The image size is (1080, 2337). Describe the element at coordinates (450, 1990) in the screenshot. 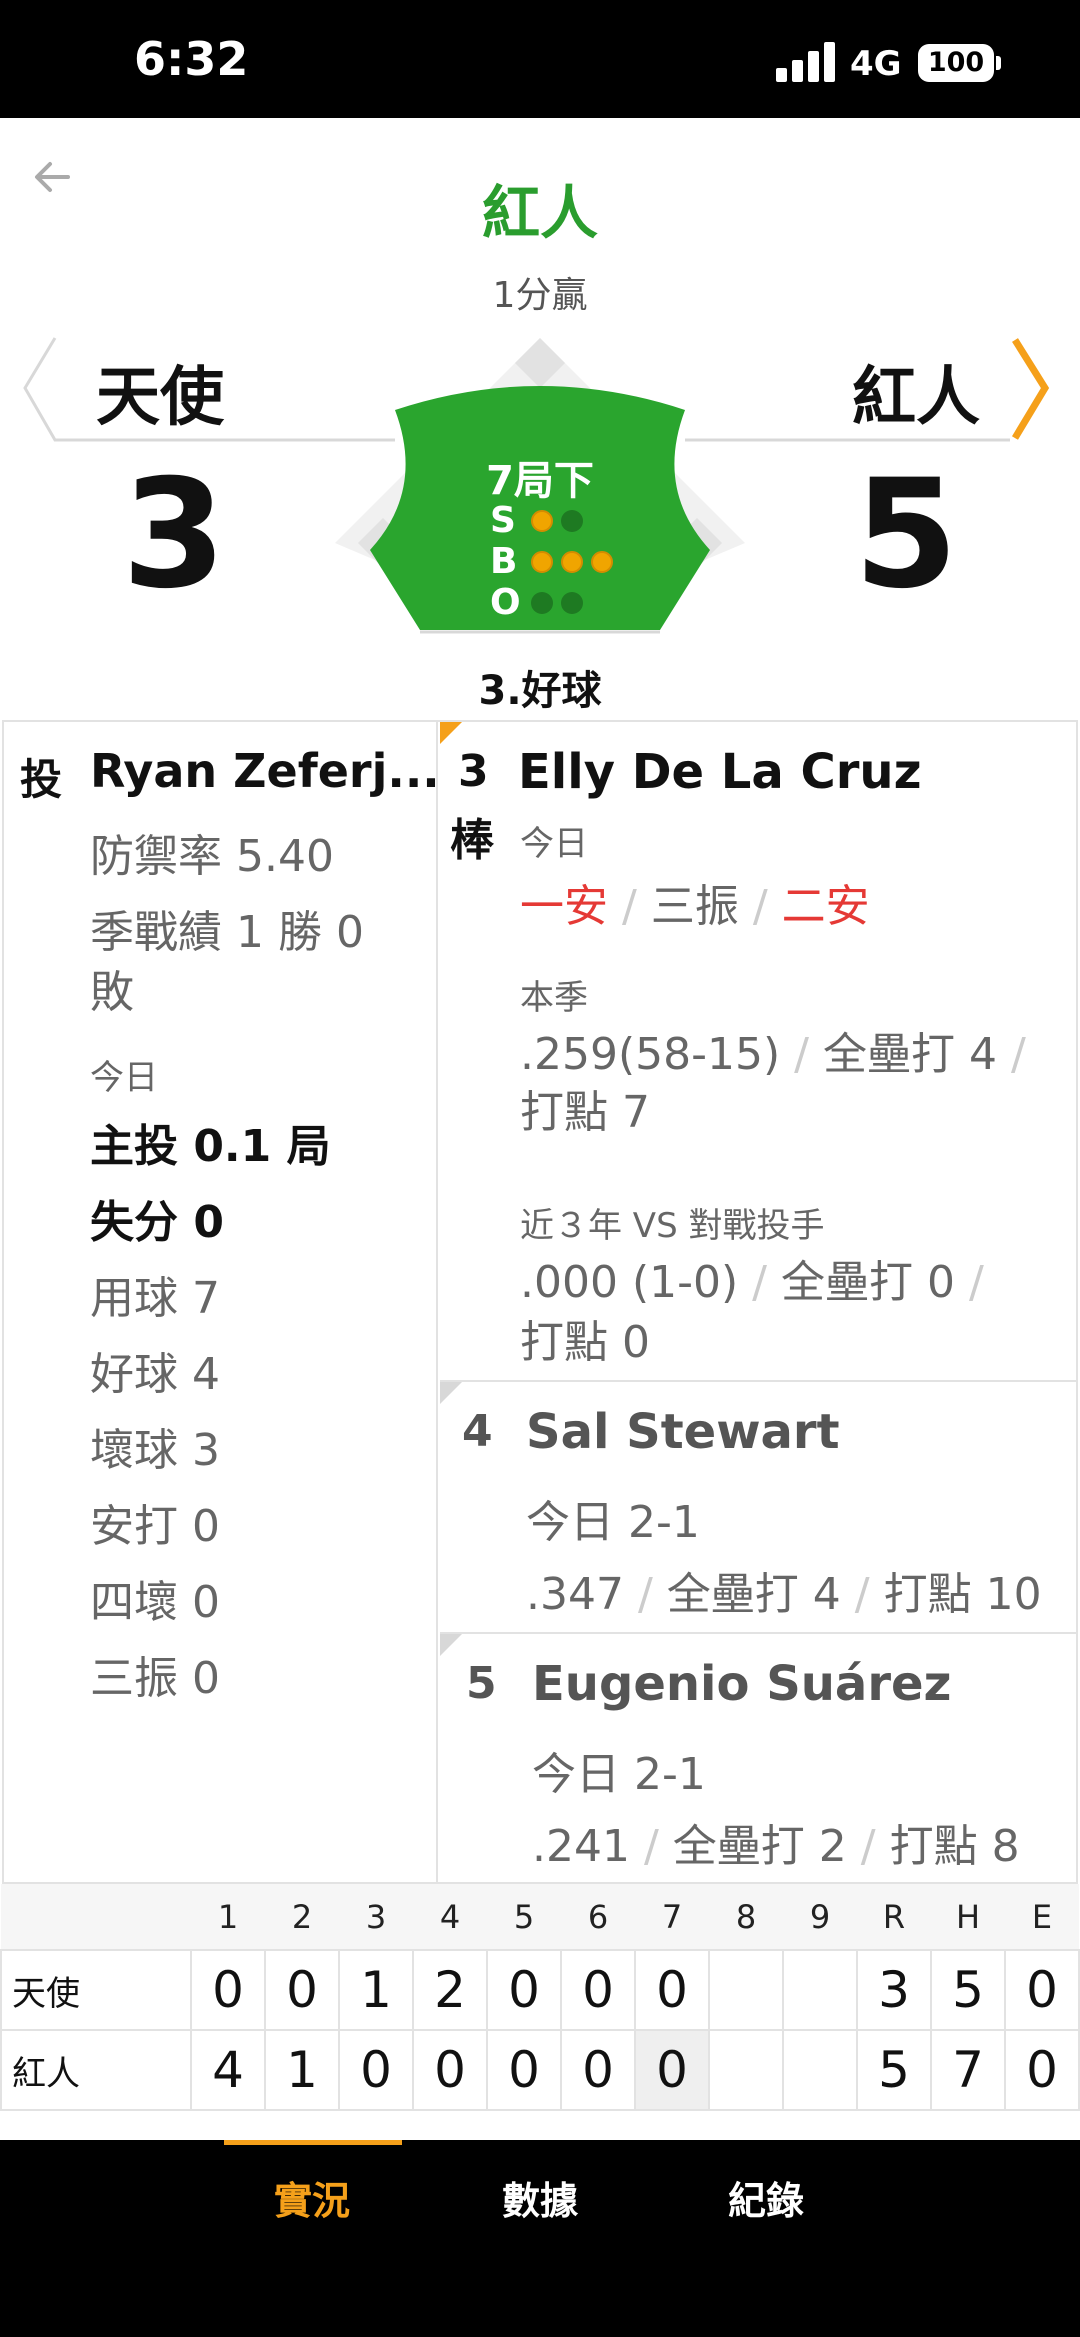

I see `score-cell: 2` at that location.